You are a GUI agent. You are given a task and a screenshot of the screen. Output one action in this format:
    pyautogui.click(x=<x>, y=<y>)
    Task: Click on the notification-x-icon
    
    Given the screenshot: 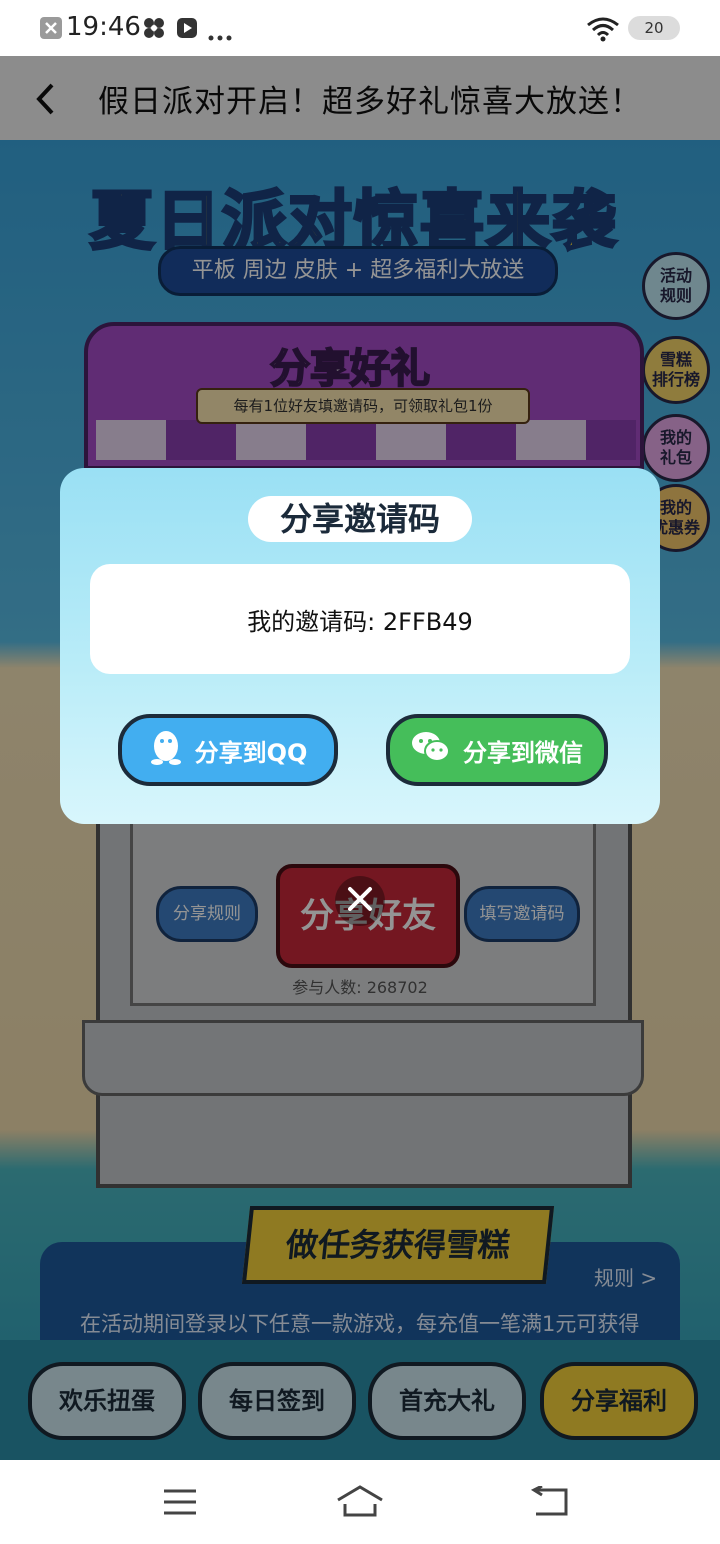 What is the action you would take?
    pyautogui.click(x=51, y=28)
    